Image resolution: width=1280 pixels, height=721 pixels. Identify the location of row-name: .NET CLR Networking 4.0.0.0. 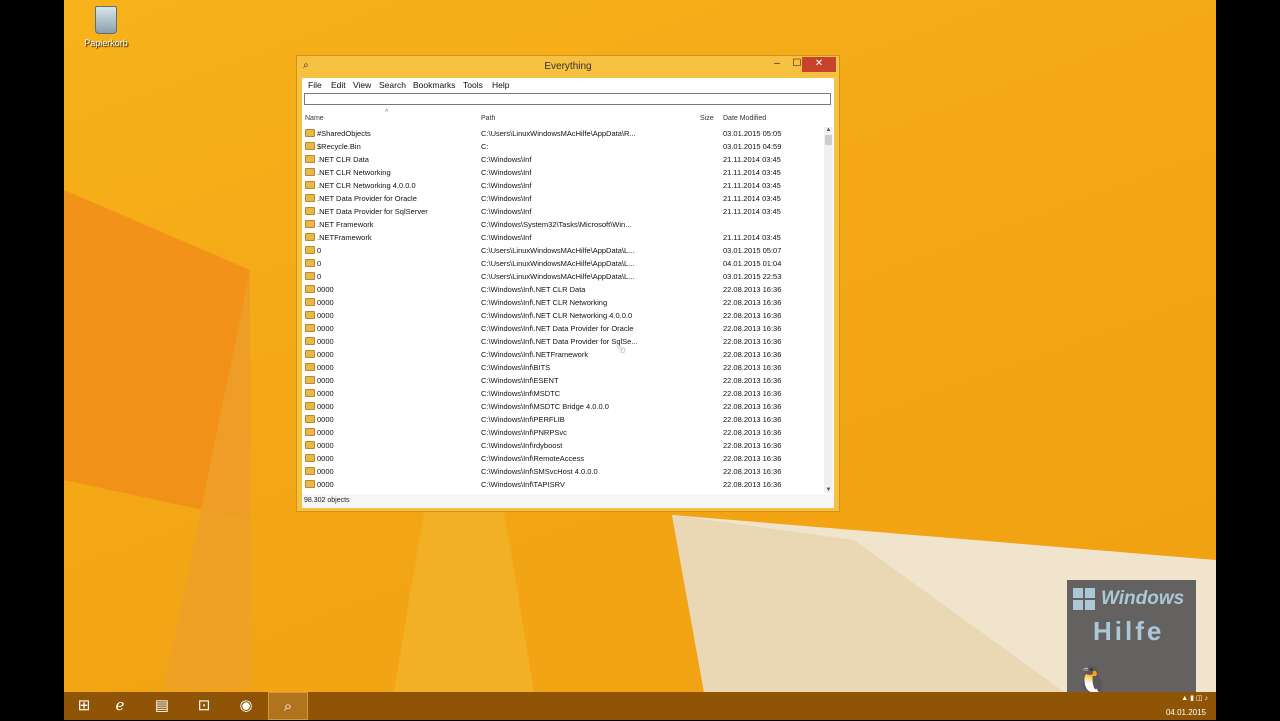
(366, 185).